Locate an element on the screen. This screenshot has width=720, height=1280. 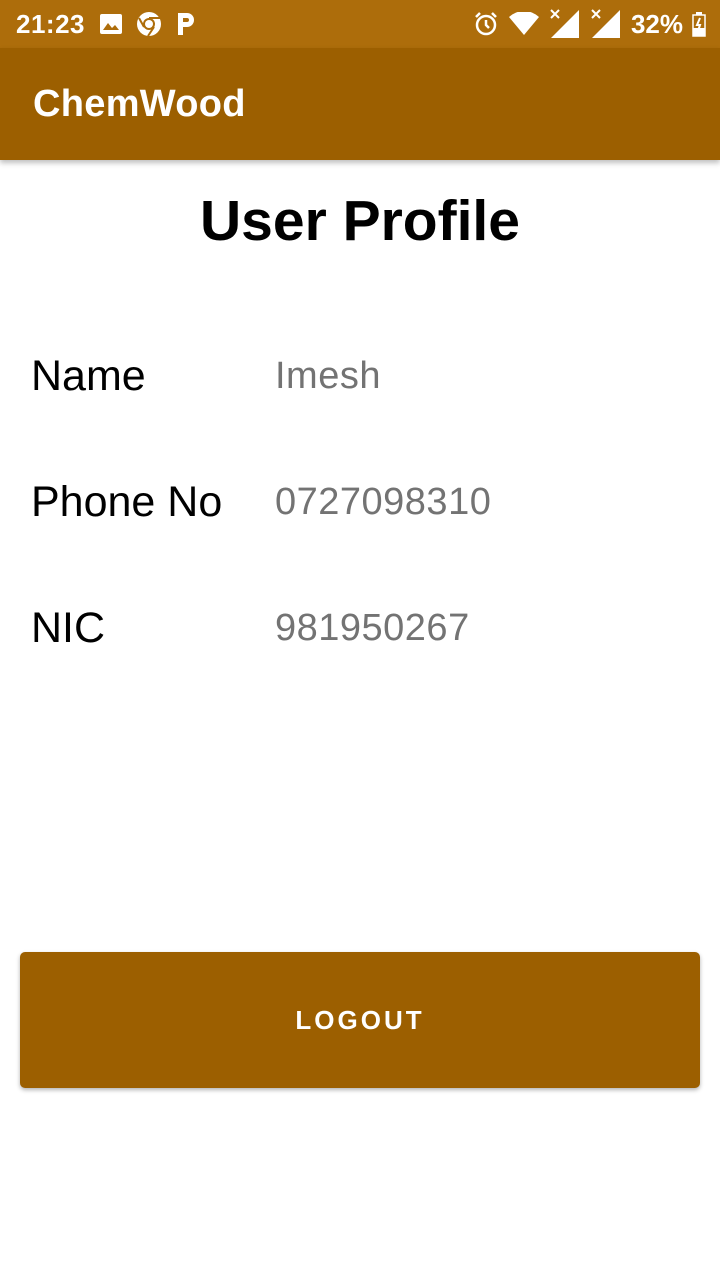
wifi-icon is located at coordinates (524, 24).